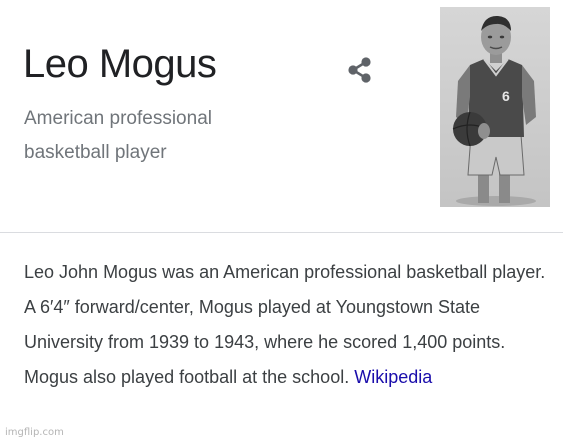  What do you see at coordinates (281, 232) in the screenshot?
I see `section-divider` at bounding box center [281, 232].